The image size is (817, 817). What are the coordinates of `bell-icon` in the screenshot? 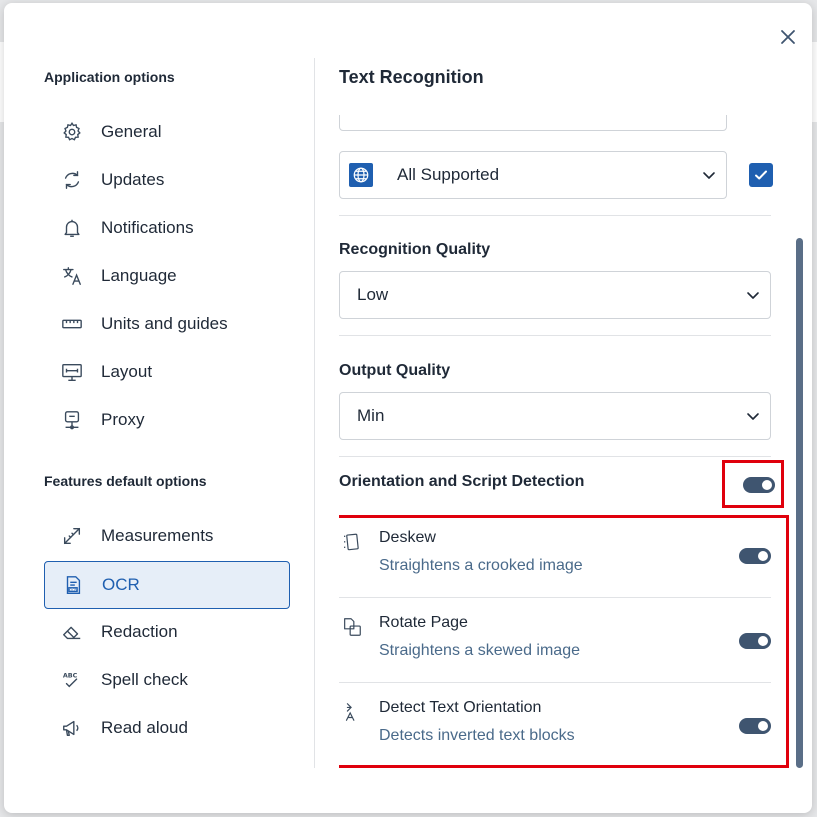 It's located at (72, 228).